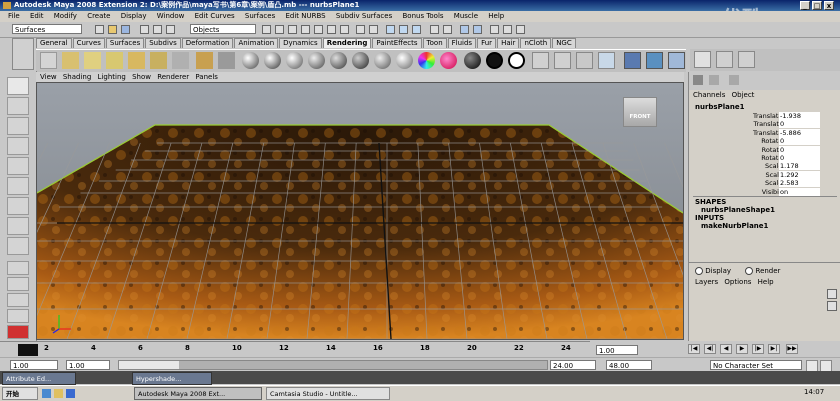  I want to click on assign-texture-icon, so click(654, 60).